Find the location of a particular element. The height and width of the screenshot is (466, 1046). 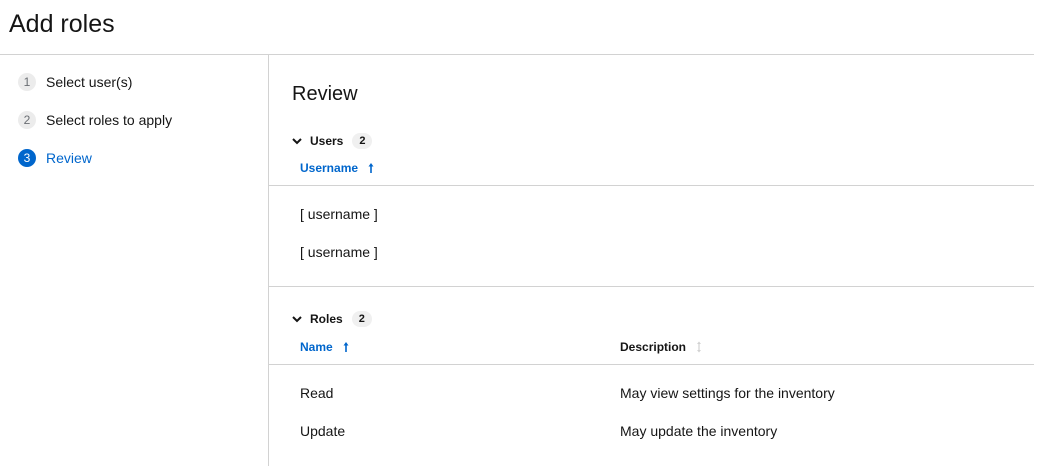

section-divider is located at coordinates (651, 286).